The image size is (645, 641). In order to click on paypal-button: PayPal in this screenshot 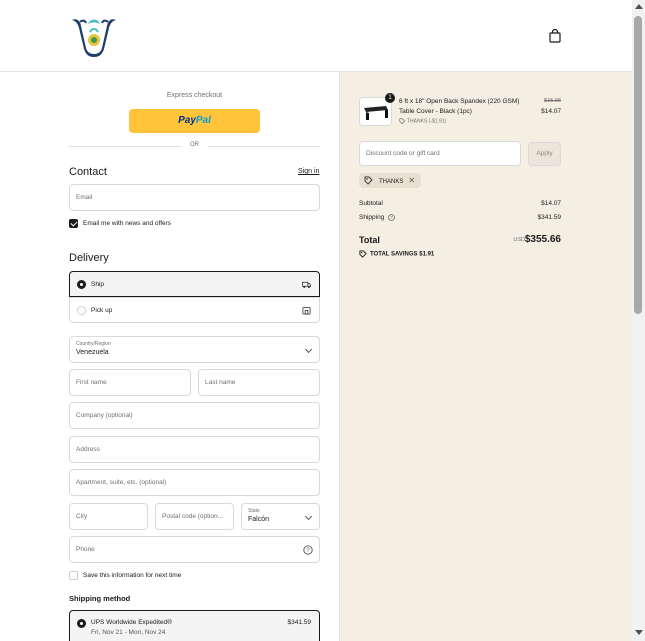, I will do `click(194, 121)`.